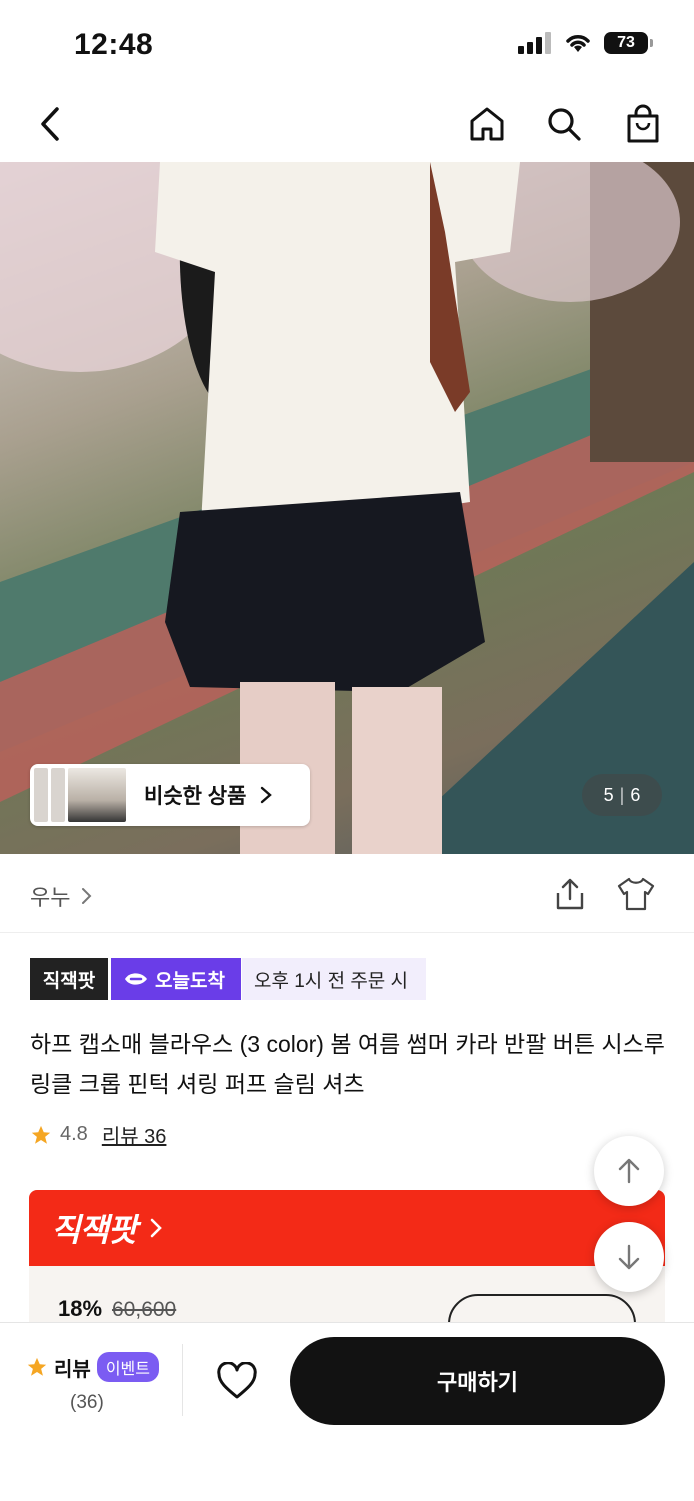 The height and width of the screenshot is (1501, 694). Describe the element at coordinates (94, 1230) in the screenshot. I see `jackpot-title: 직잭팟` at that location.